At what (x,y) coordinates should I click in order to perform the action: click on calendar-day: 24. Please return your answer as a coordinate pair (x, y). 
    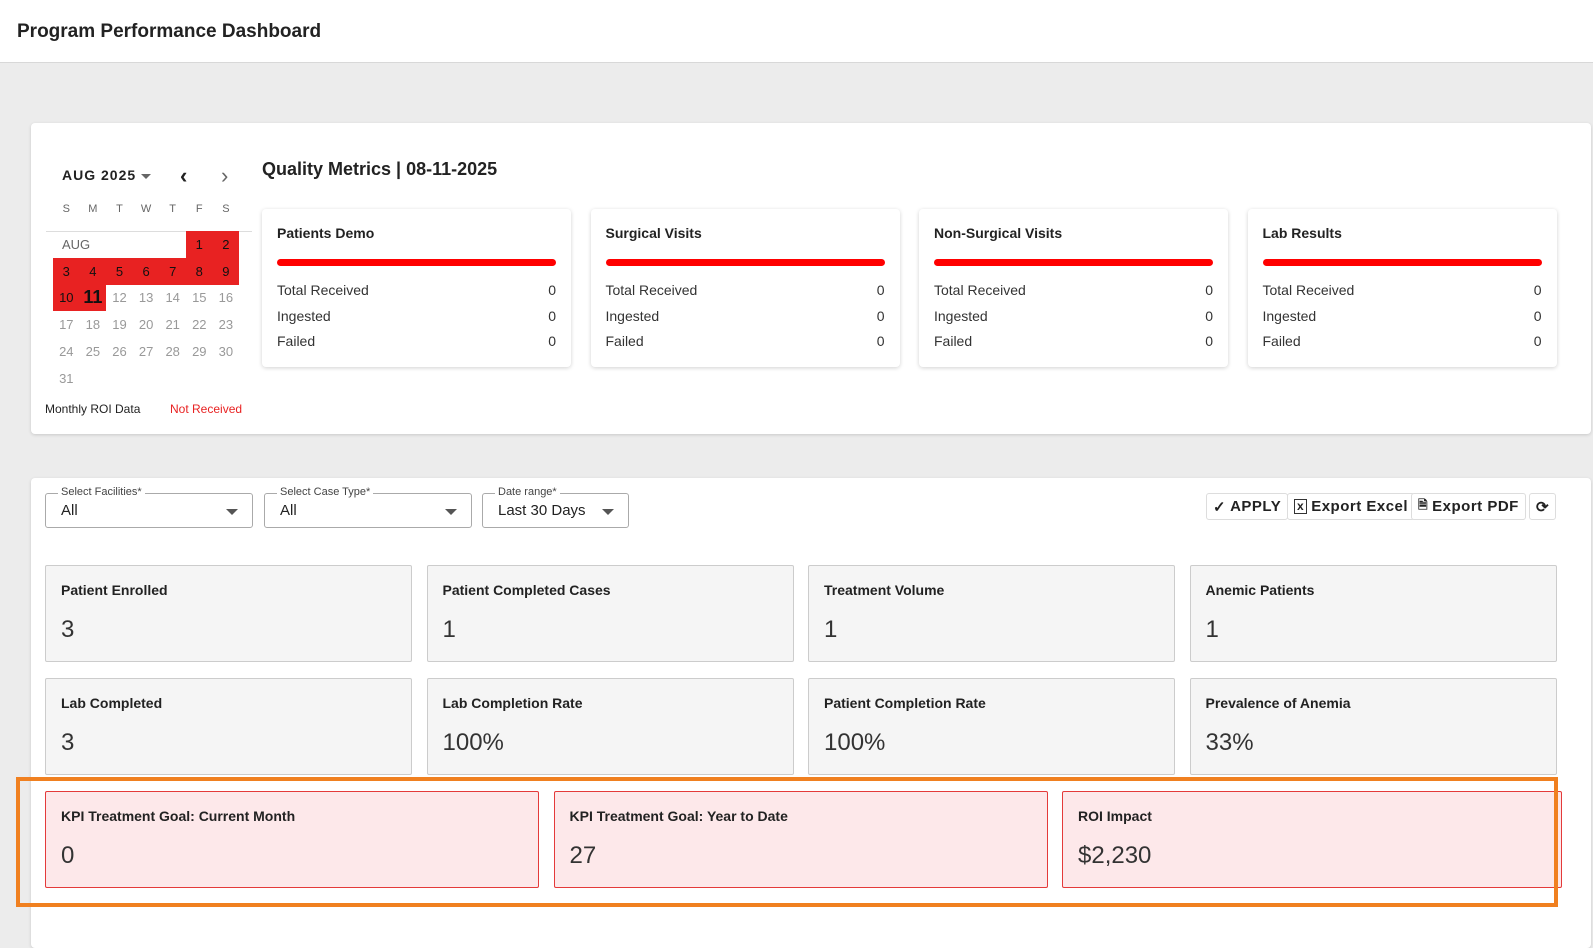
    Looking at the image, I should click on (66, 351).